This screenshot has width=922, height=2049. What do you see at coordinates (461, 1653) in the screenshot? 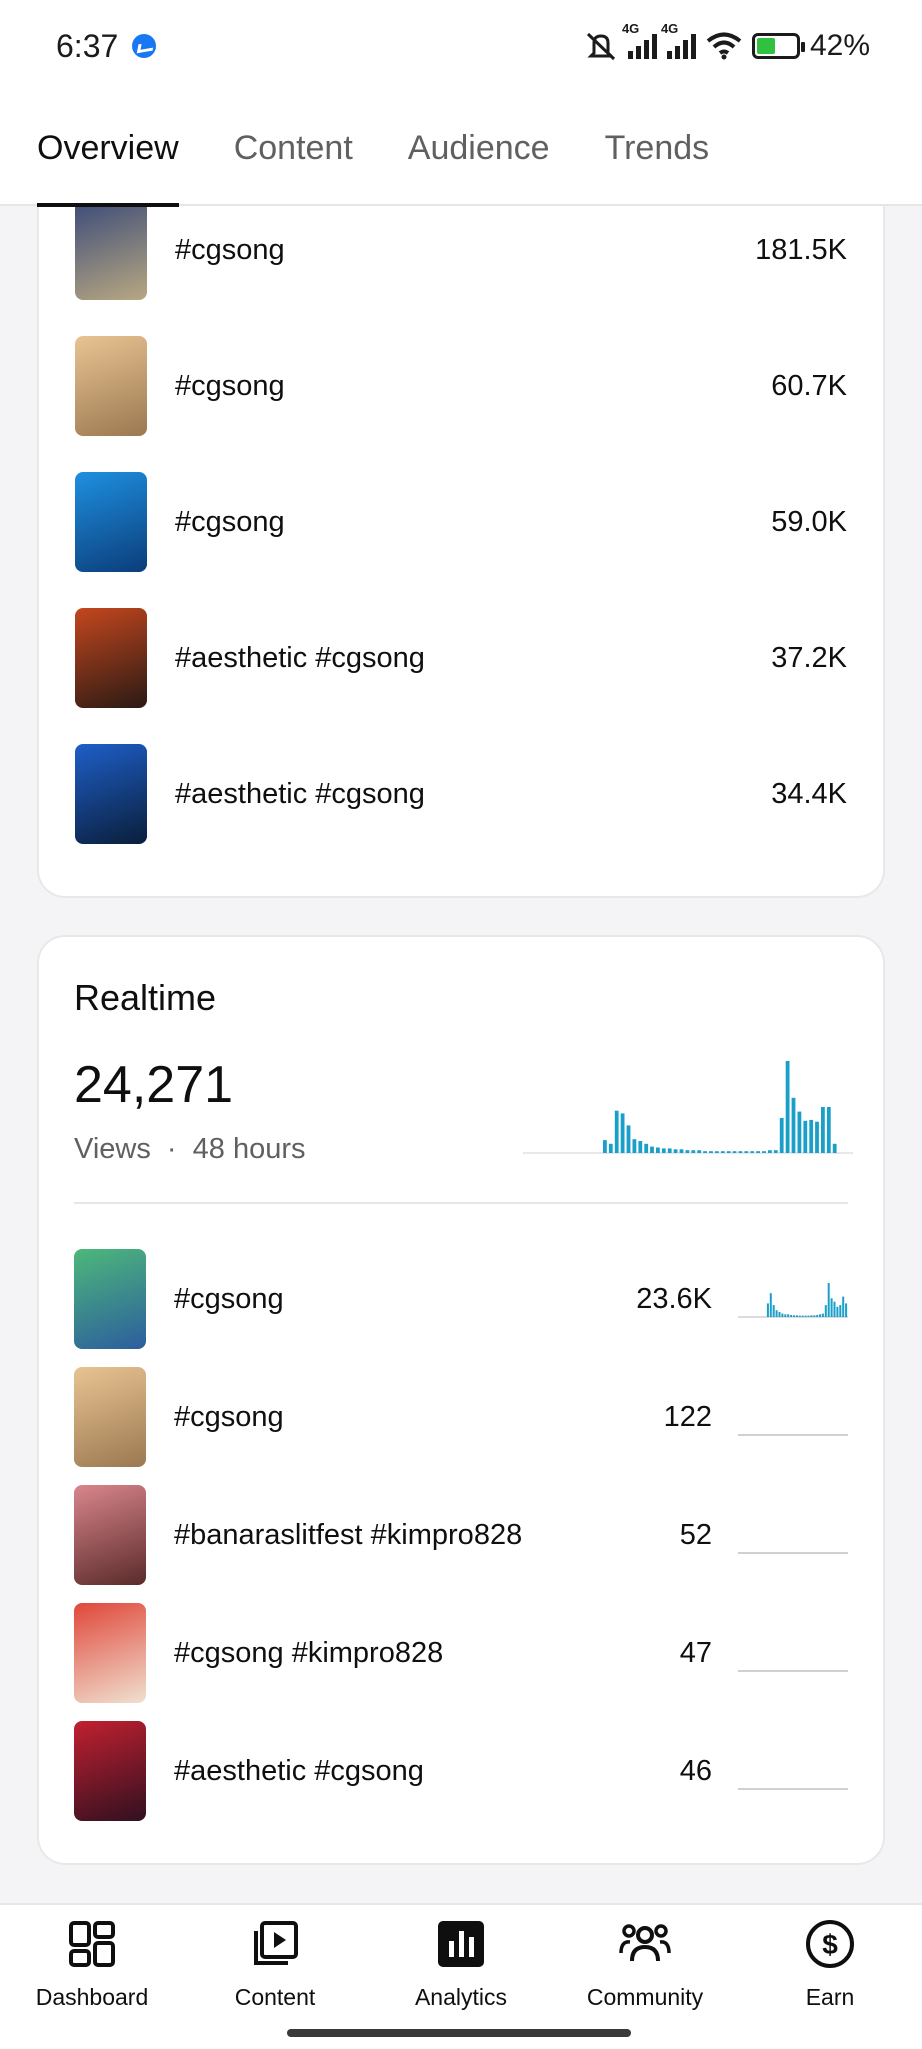
I see `table-row: #cgsong #kimpro828 47` at bounding box center [461, 1653].